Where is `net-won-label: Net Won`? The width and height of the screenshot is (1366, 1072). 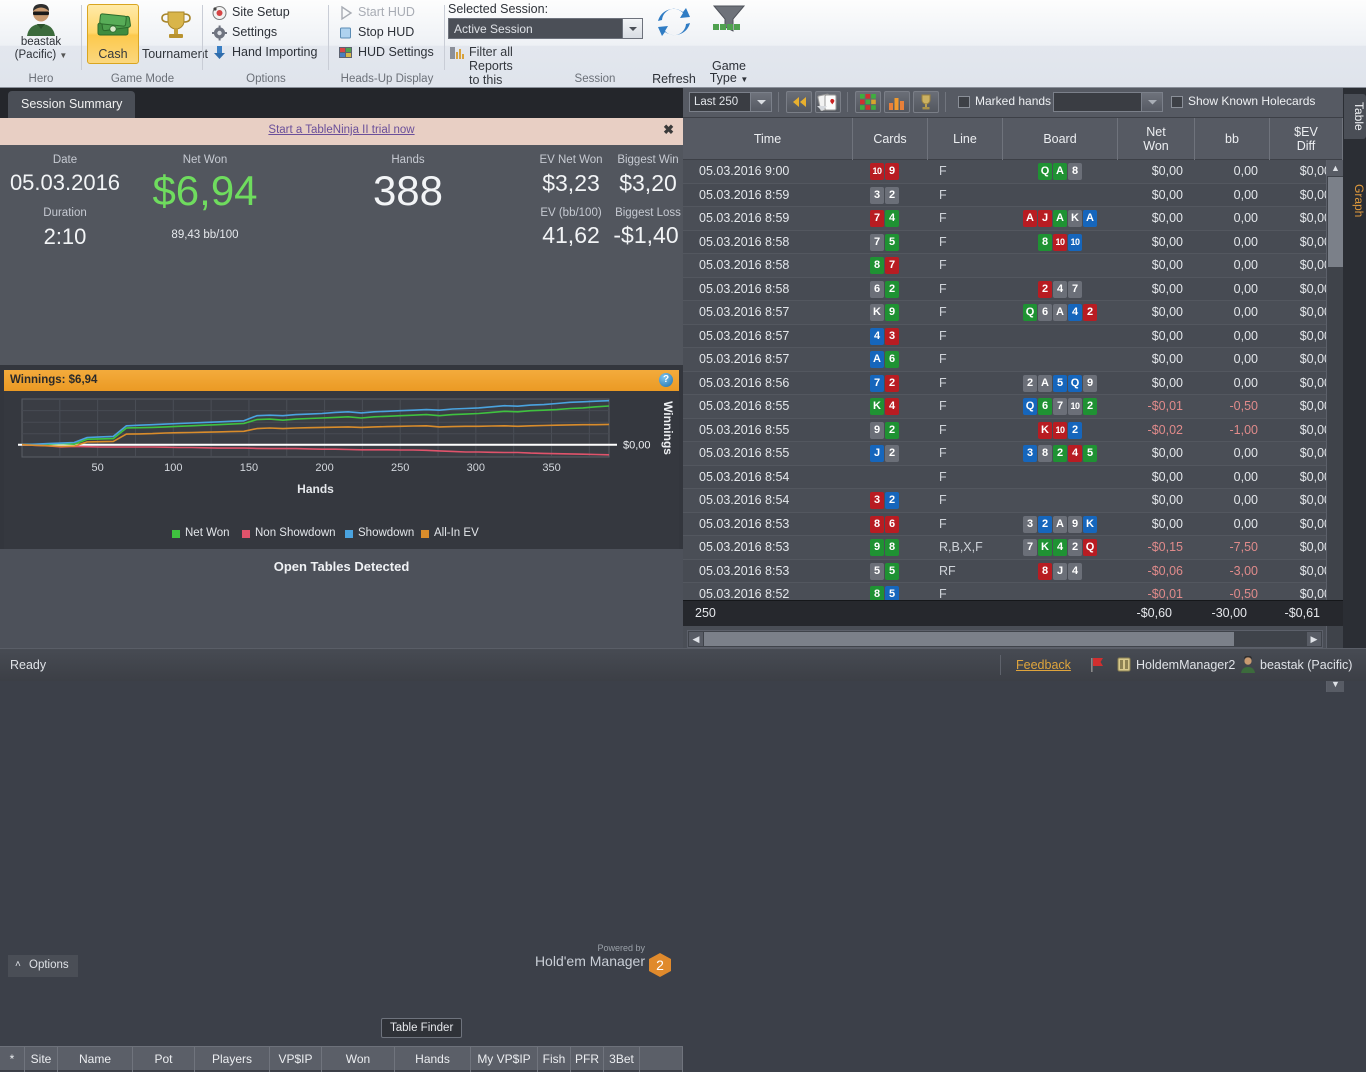
net-won-label: Net Won is located at coordinates (205, 160).